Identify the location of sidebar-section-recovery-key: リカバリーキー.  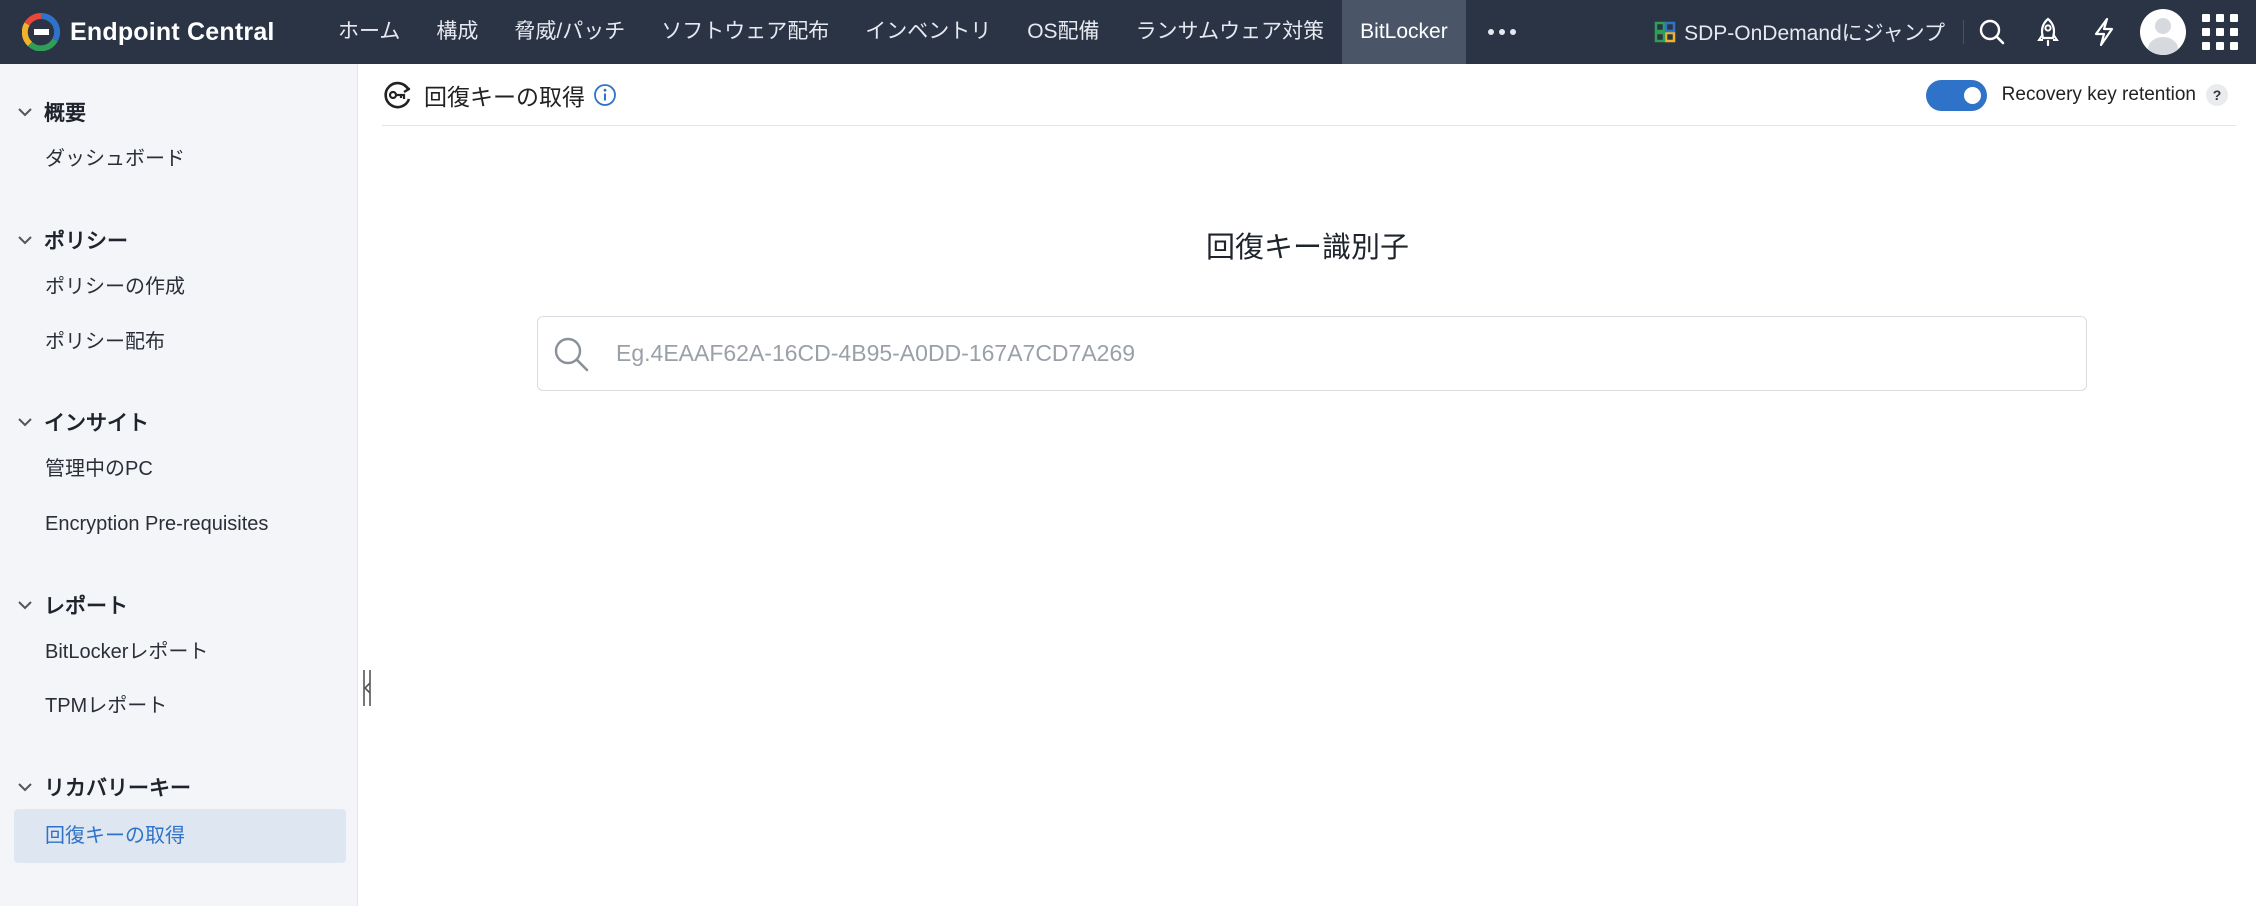
(103, 787).